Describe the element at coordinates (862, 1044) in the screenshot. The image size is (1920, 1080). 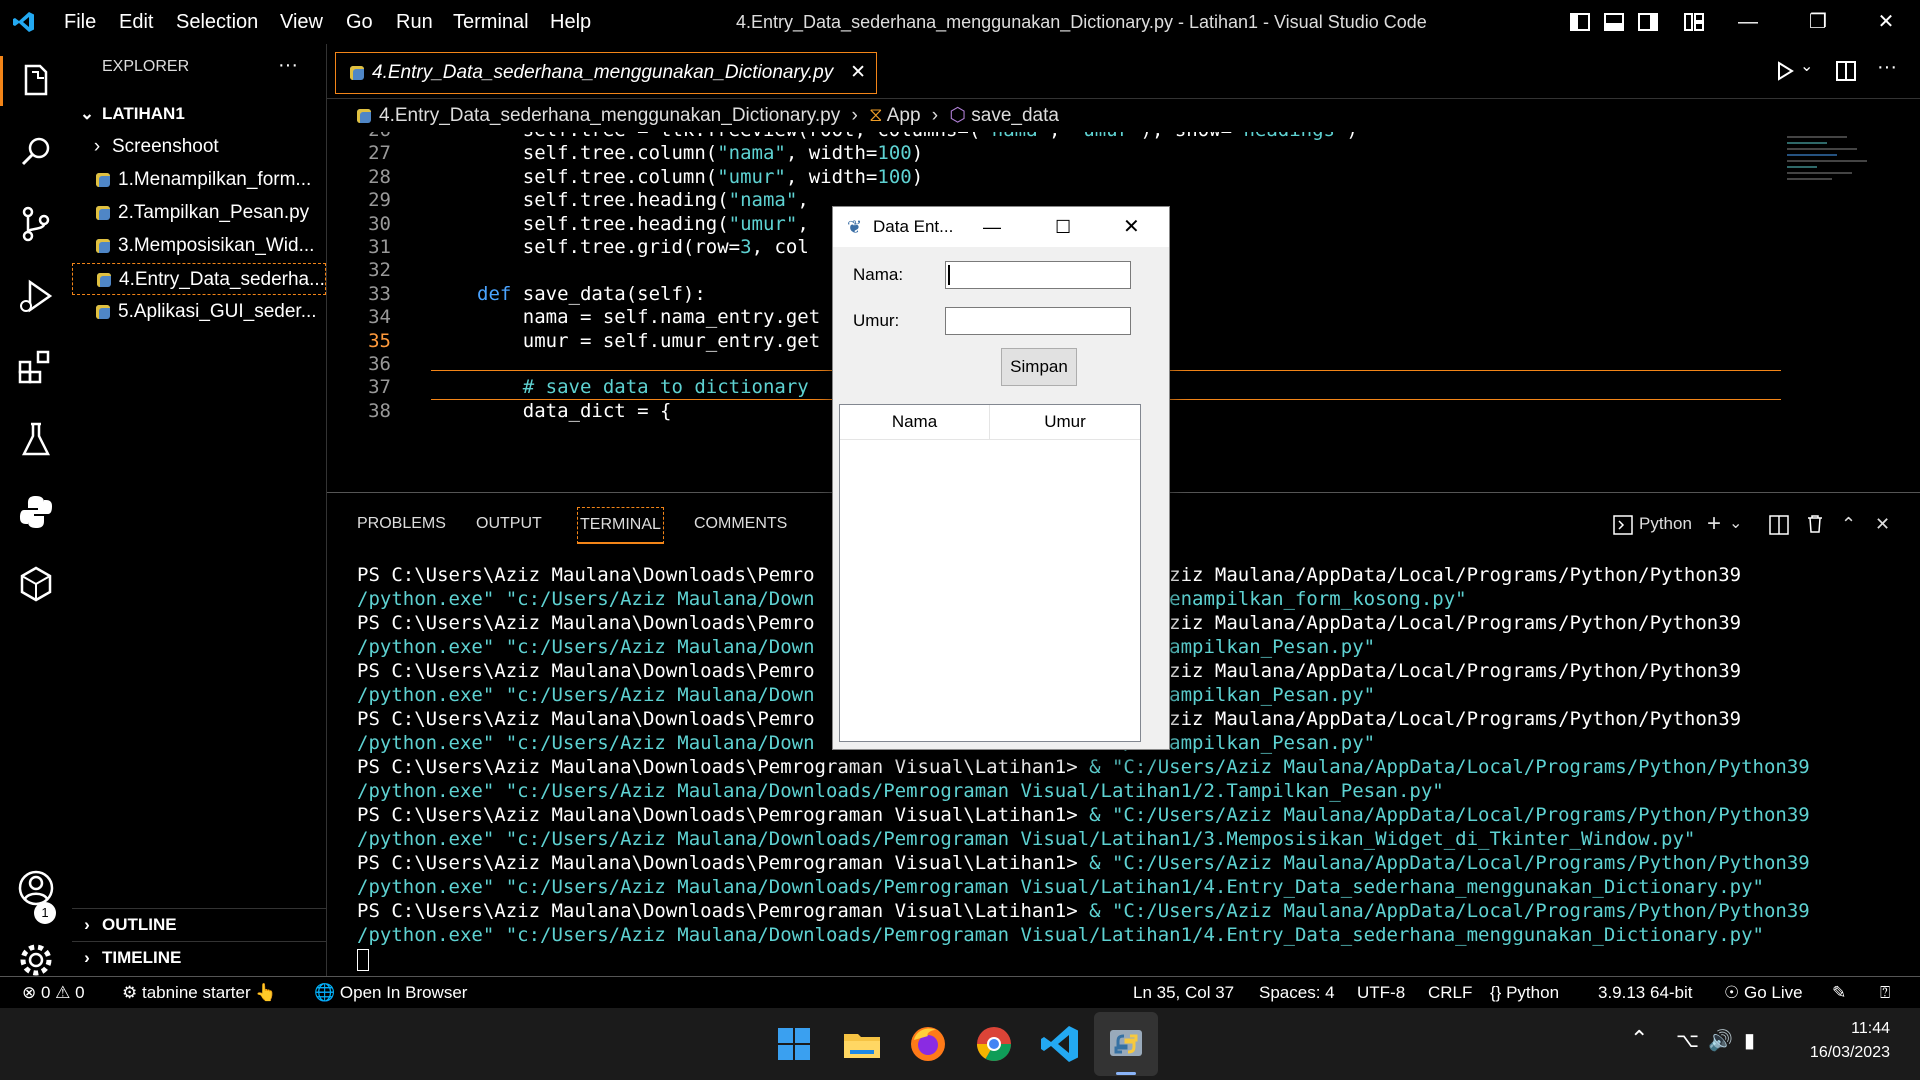
I see `file-explorer-icon` at that location.